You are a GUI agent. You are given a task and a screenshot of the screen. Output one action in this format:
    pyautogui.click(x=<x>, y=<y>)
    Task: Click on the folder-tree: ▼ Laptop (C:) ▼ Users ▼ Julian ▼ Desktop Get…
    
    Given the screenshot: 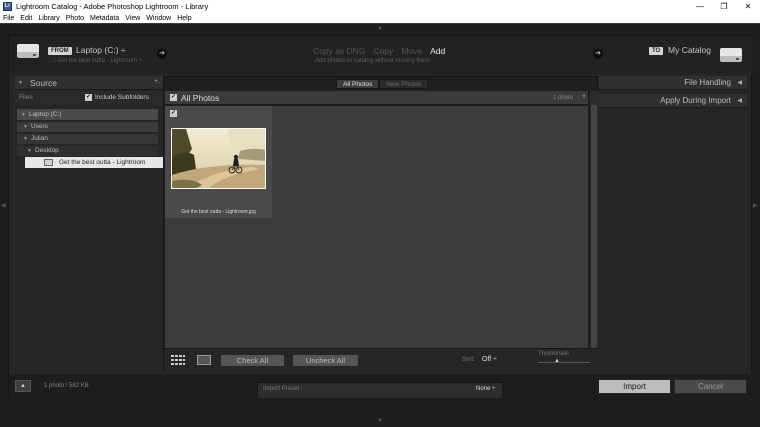 What is the action you would take?
    pyautogui.click(x=93, y=150)
    